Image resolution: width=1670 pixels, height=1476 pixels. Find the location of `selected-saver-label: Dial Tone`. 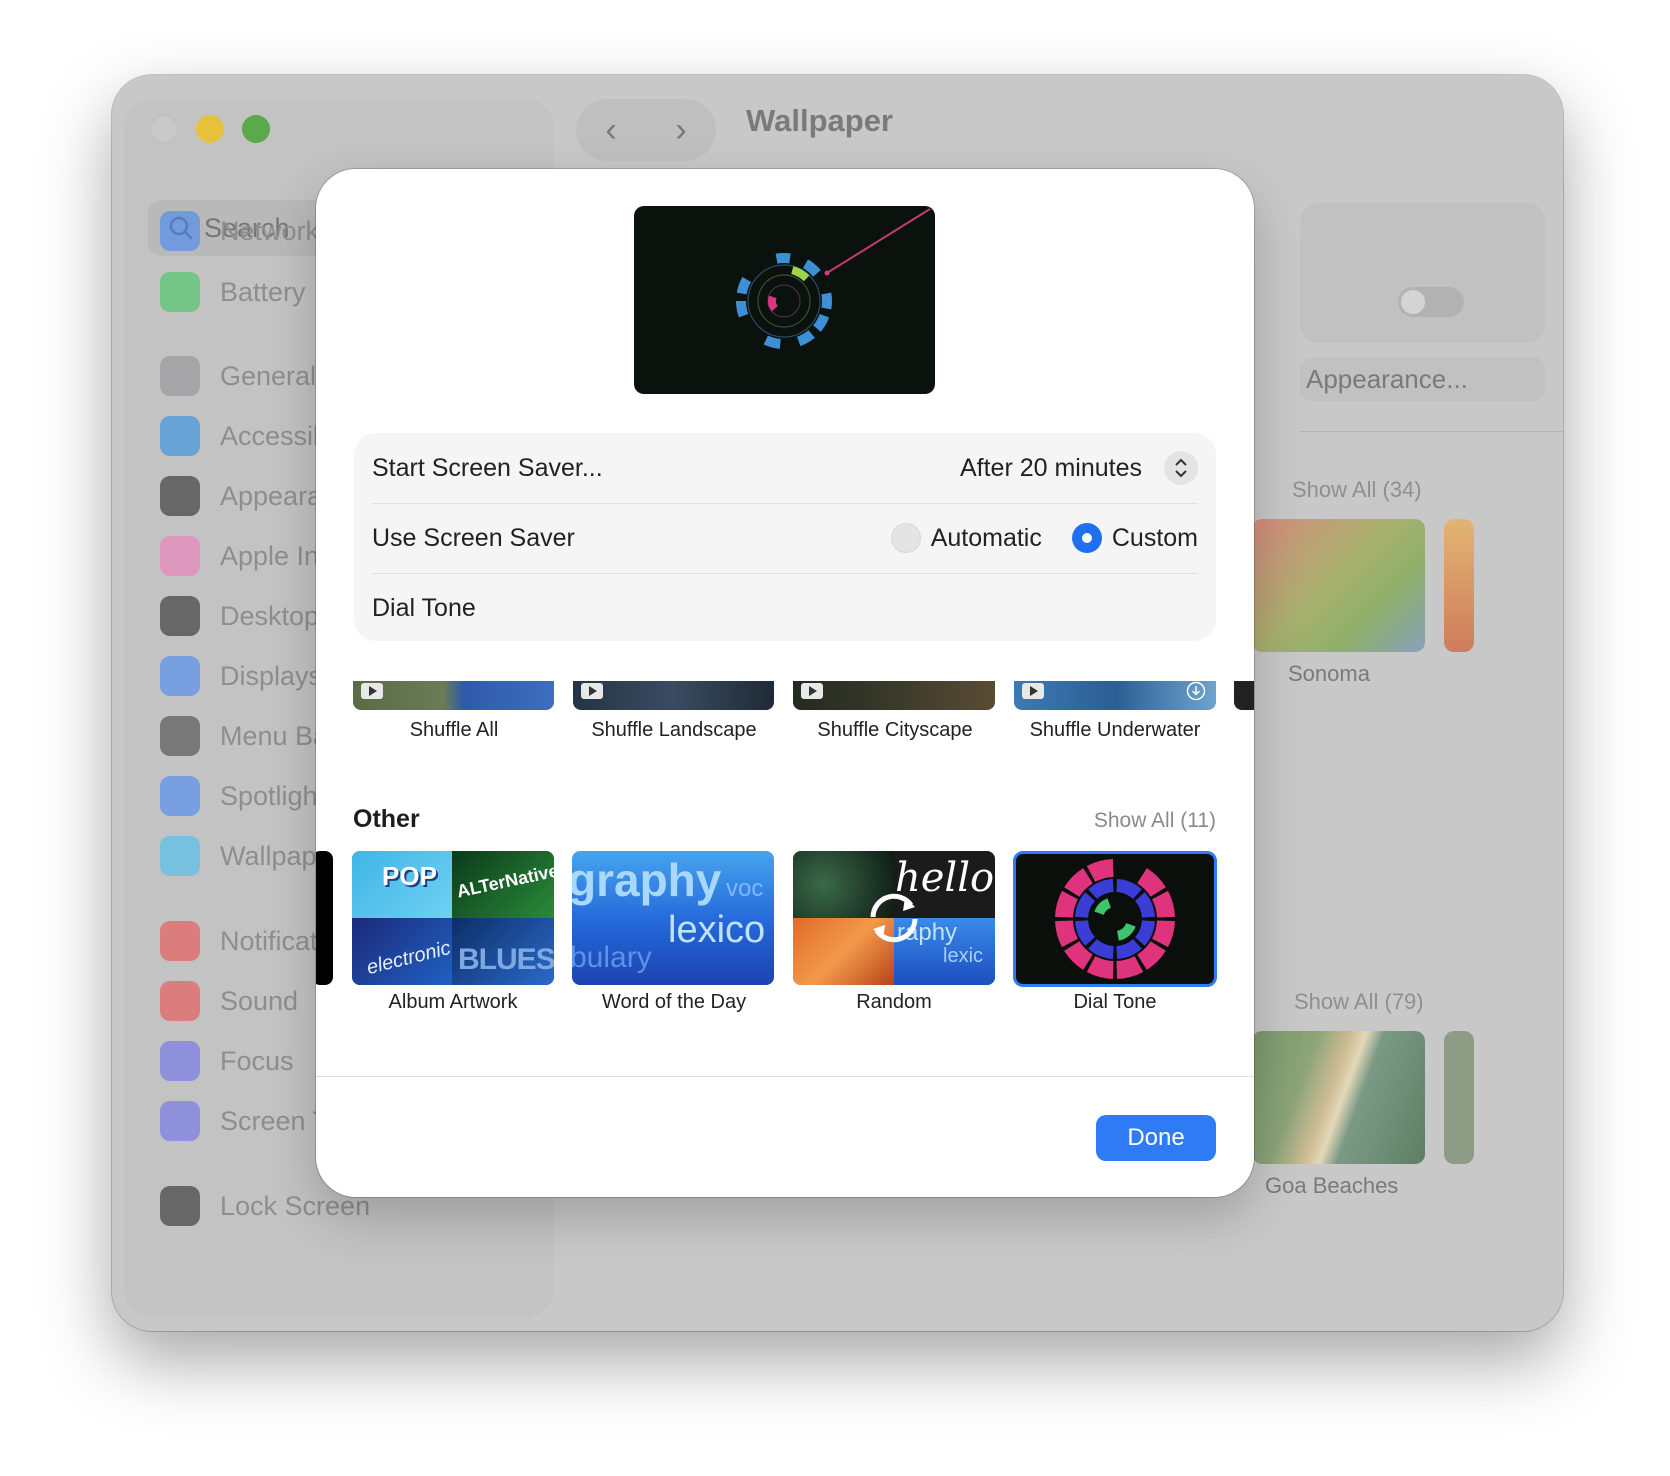

selected-saver-label: Dial Tone is located at coordinates (424, 607).